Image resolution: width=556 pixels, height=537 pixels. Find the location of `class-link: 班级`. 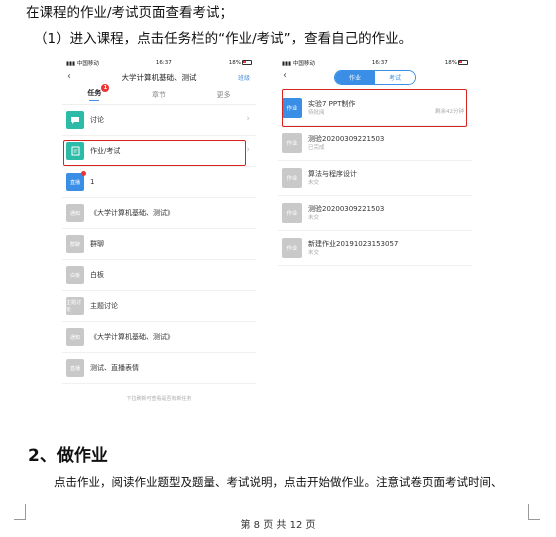

class-link: 班级 is located at coordinates (244, 77).